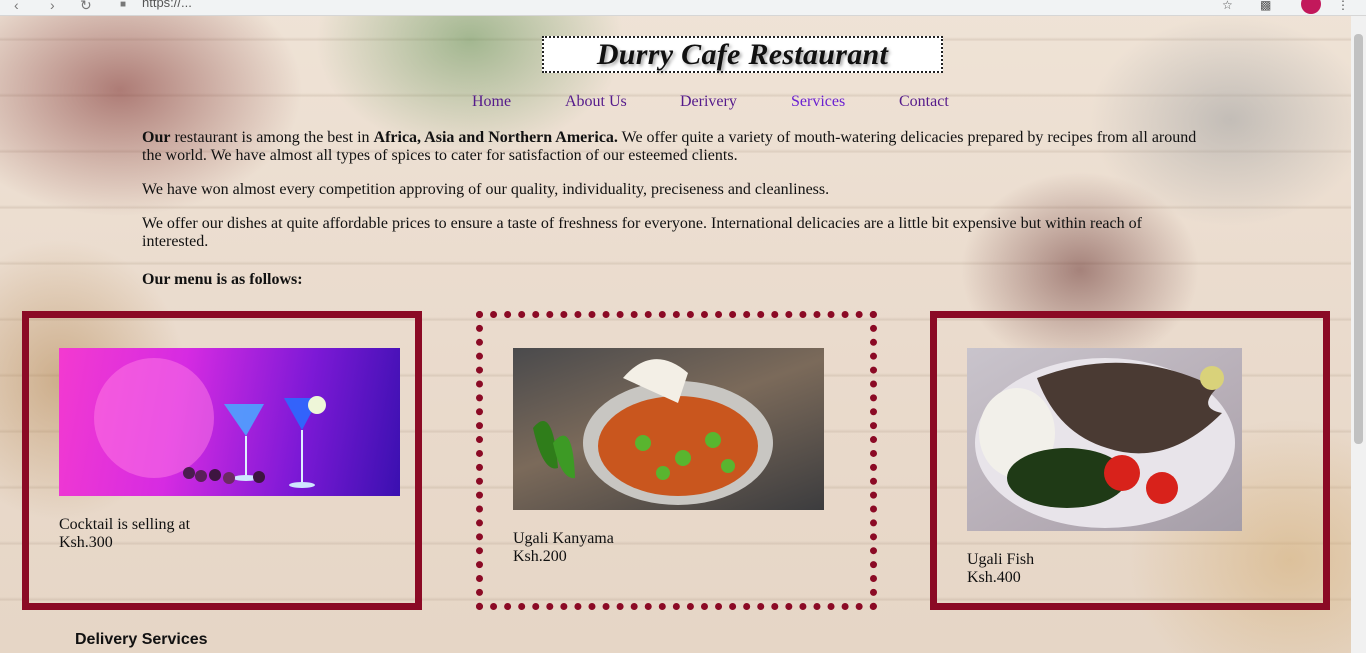  What do you see at coordinates (924, 102) in the screenshot?
I see `nav-contact: Contact` at bounding box center [924, 102].